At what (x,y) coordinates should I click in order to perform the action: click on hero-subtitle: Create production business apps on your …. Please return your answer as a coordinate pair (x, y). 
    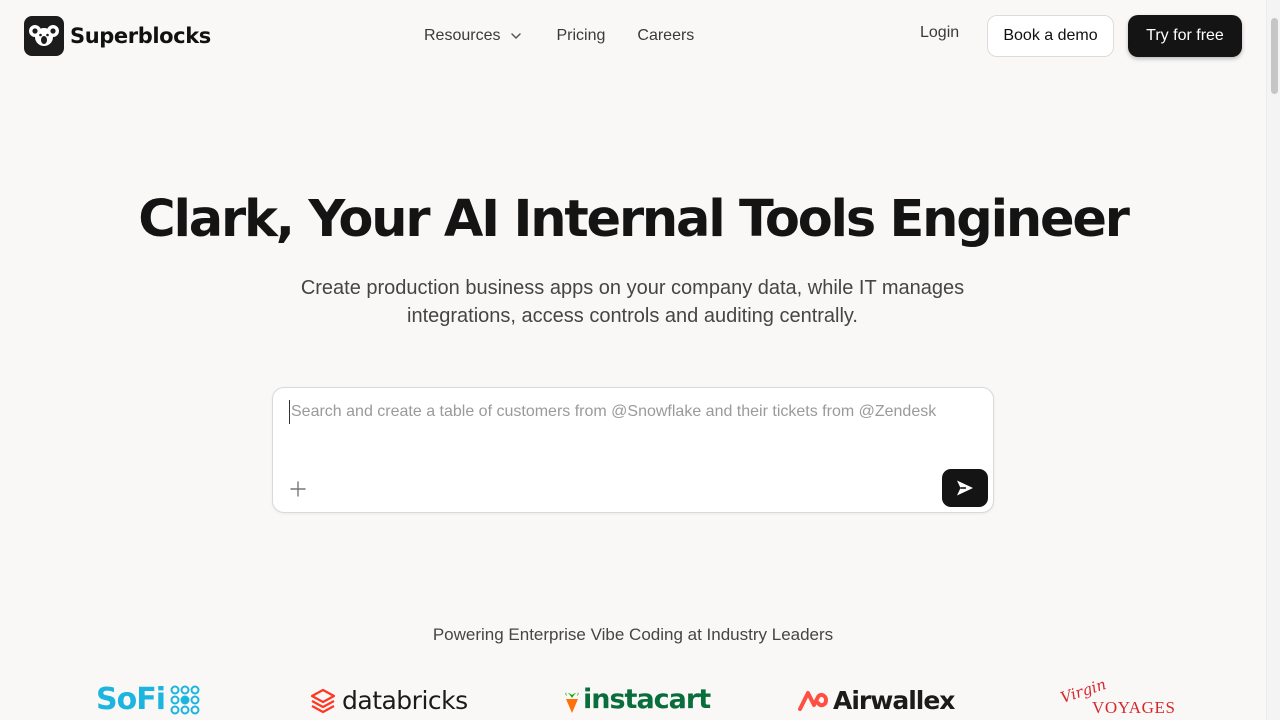
    Looking at the image, I should click on (632, 302).